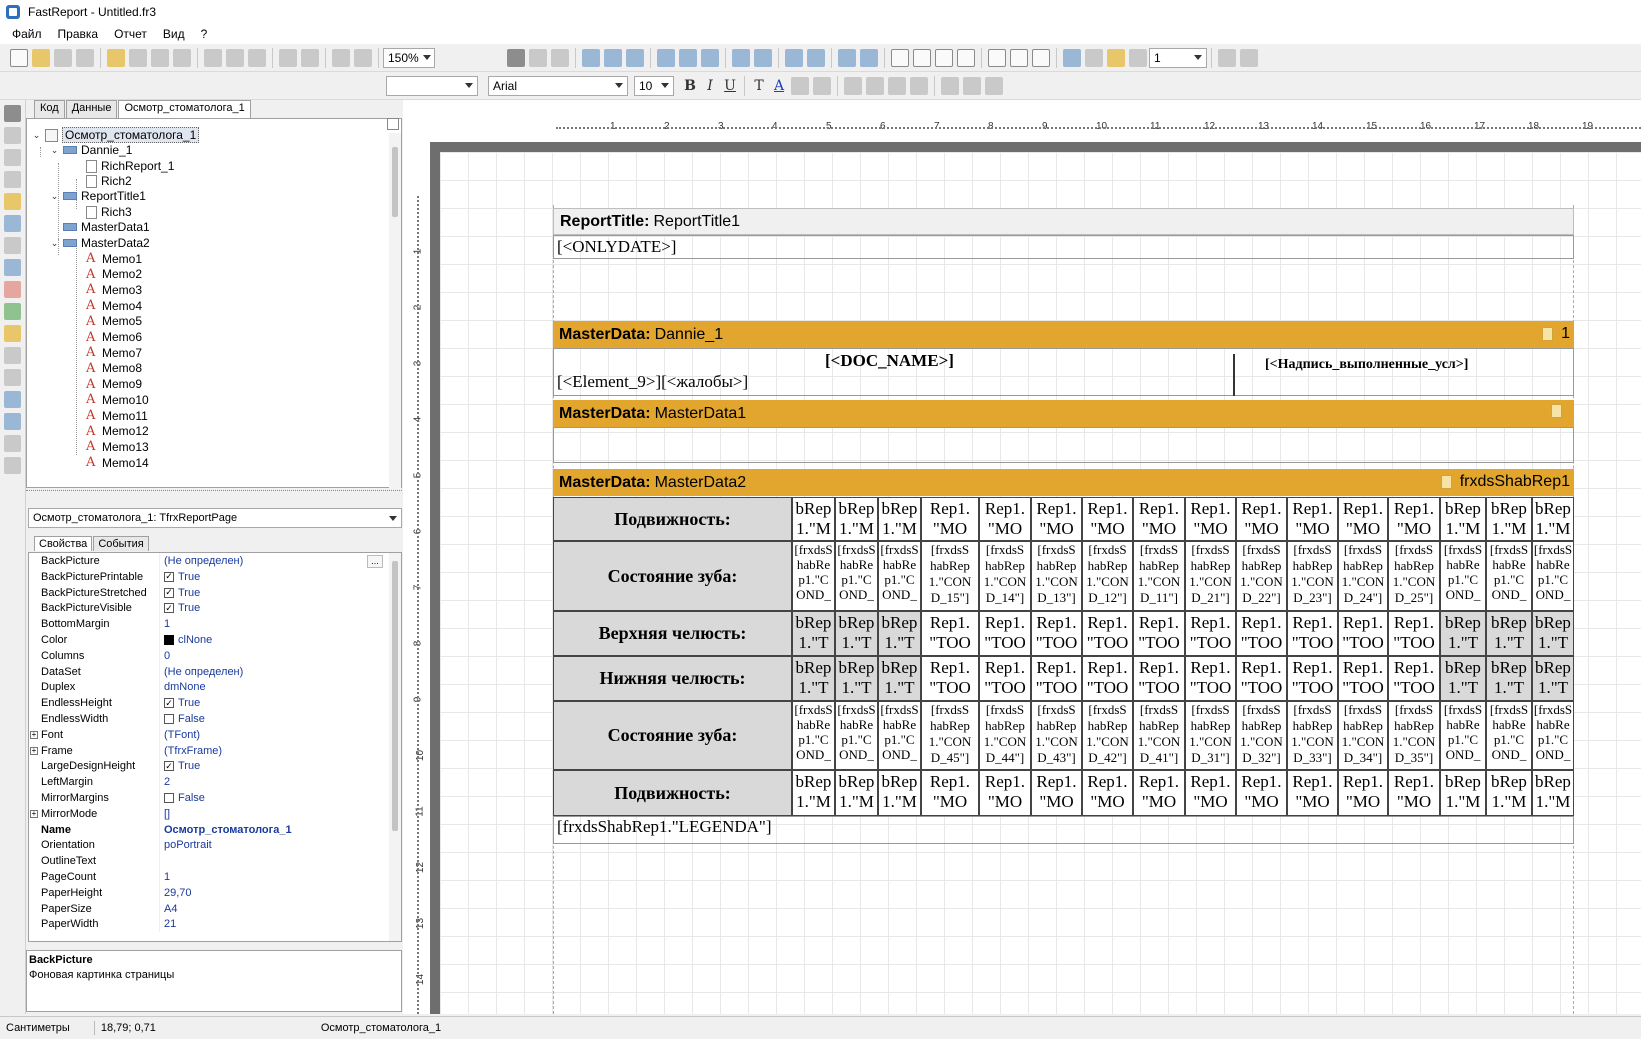 The image size is (1641, 1039). What do you see at coordinates (1072, 57) in the screenshot?
I see `fill-color-icon` at bounding box center [1072, 57].